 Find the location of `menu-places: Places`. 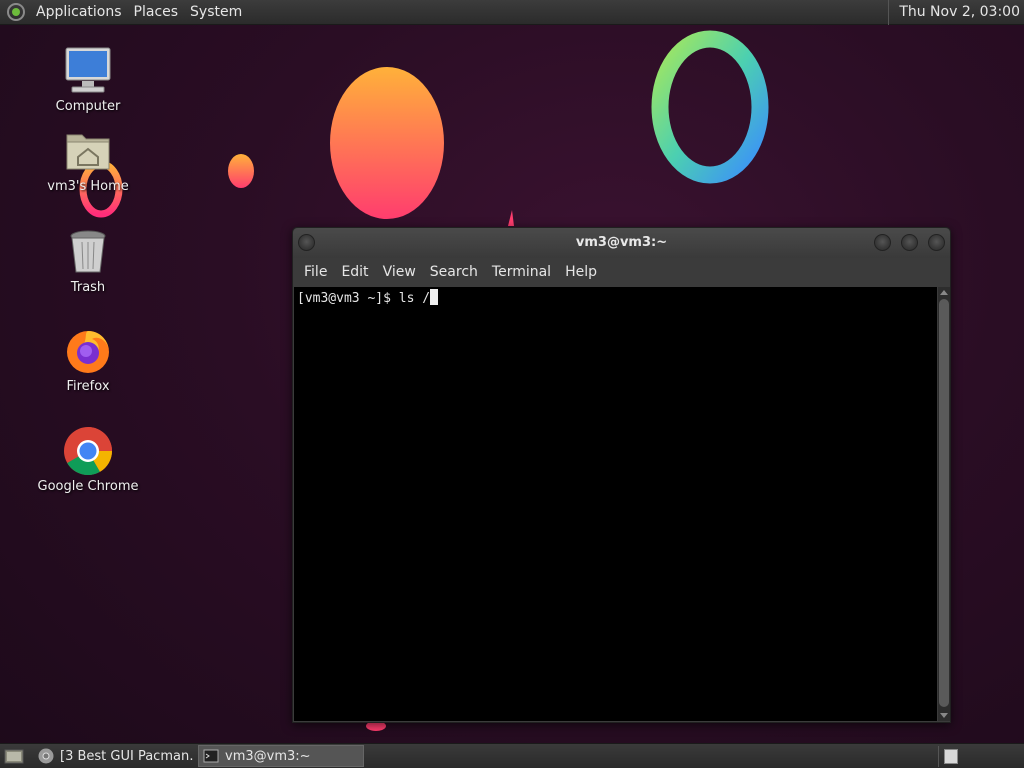

menu-places: Places is located at coordinates (156, 12).